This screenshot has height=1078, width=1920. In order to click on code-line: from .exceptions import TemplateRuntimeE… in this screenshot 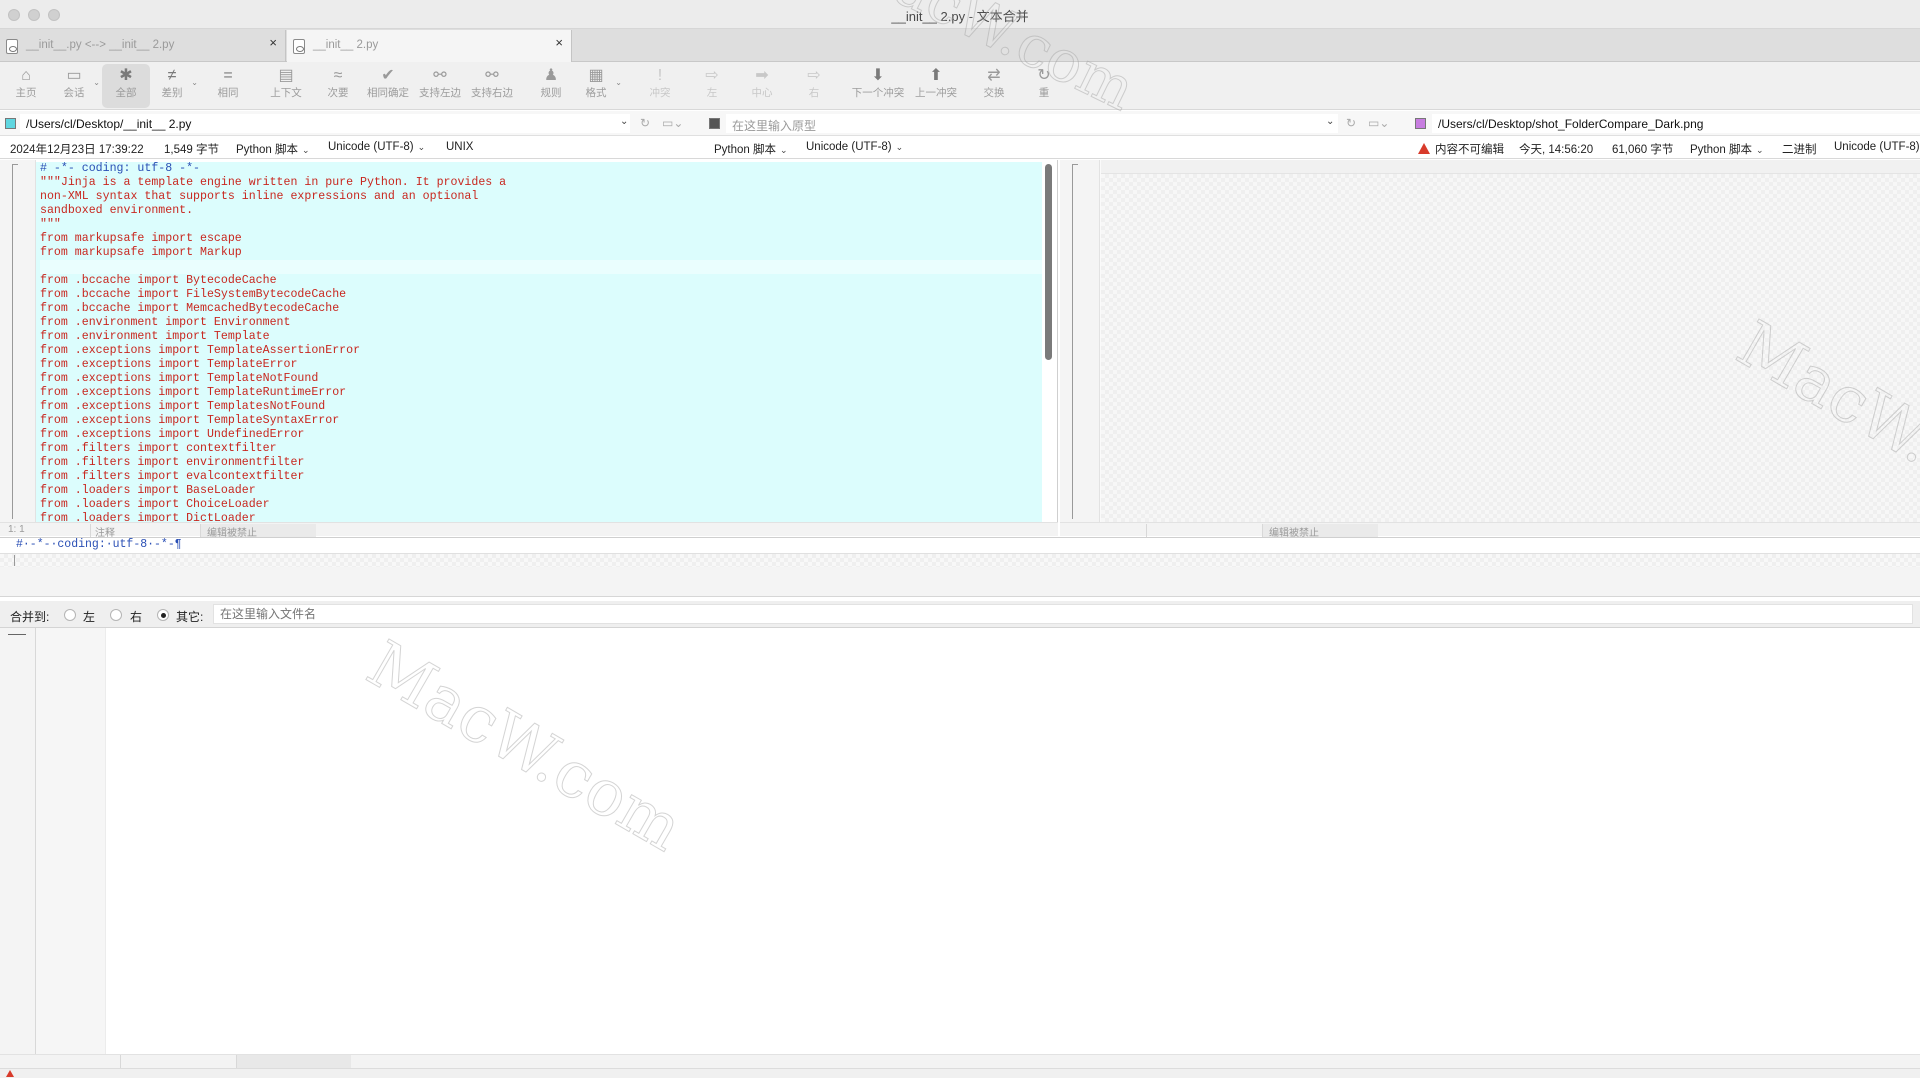, I will do `click(193, 392)`.